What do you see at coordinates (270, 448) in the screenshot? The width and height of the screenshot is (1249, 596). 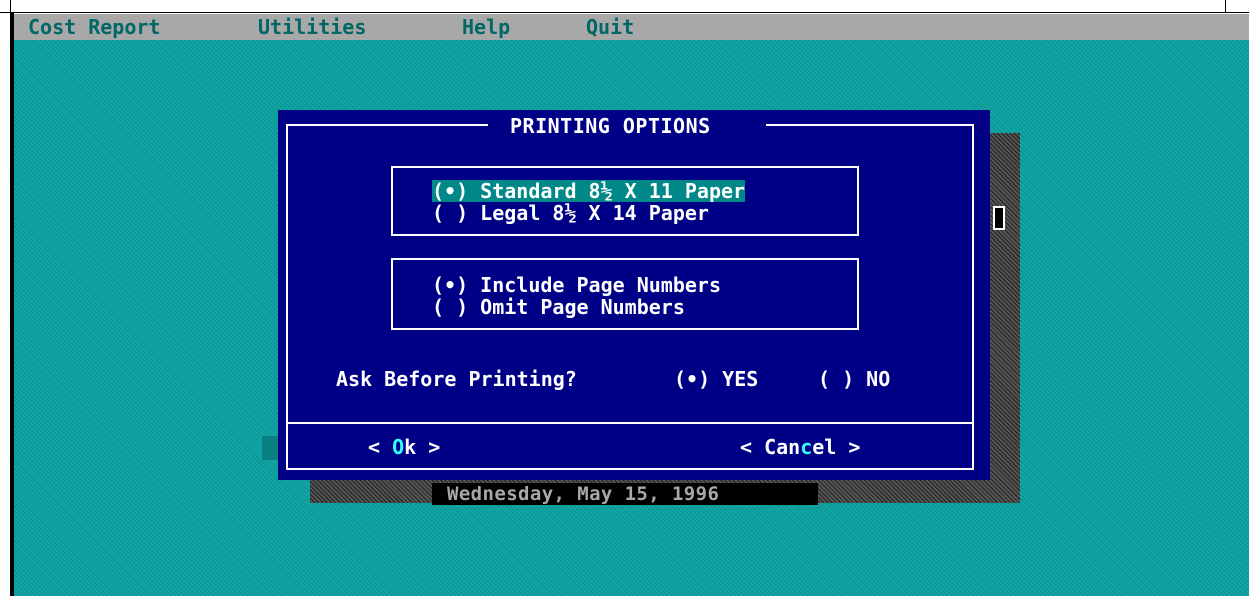 I see `background-window-edge` at bounding box center [270, 448].